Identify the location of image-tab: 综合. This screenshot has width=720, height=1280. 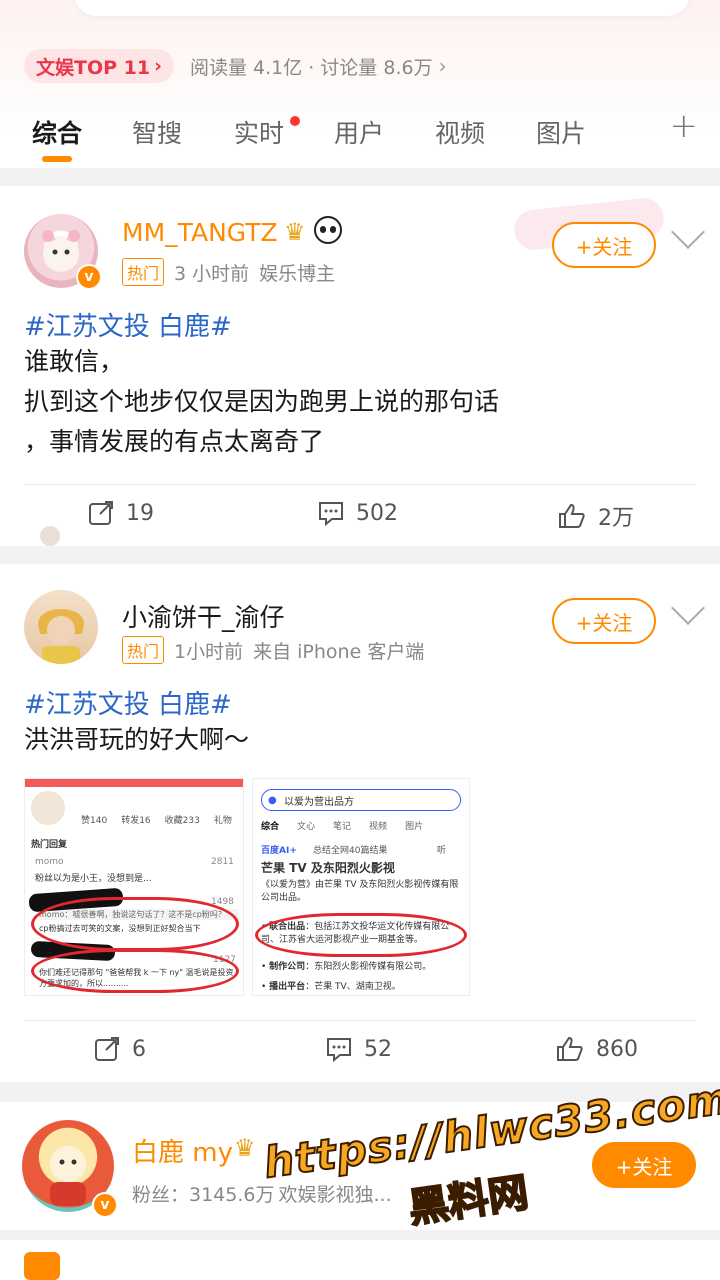
(270, 827).